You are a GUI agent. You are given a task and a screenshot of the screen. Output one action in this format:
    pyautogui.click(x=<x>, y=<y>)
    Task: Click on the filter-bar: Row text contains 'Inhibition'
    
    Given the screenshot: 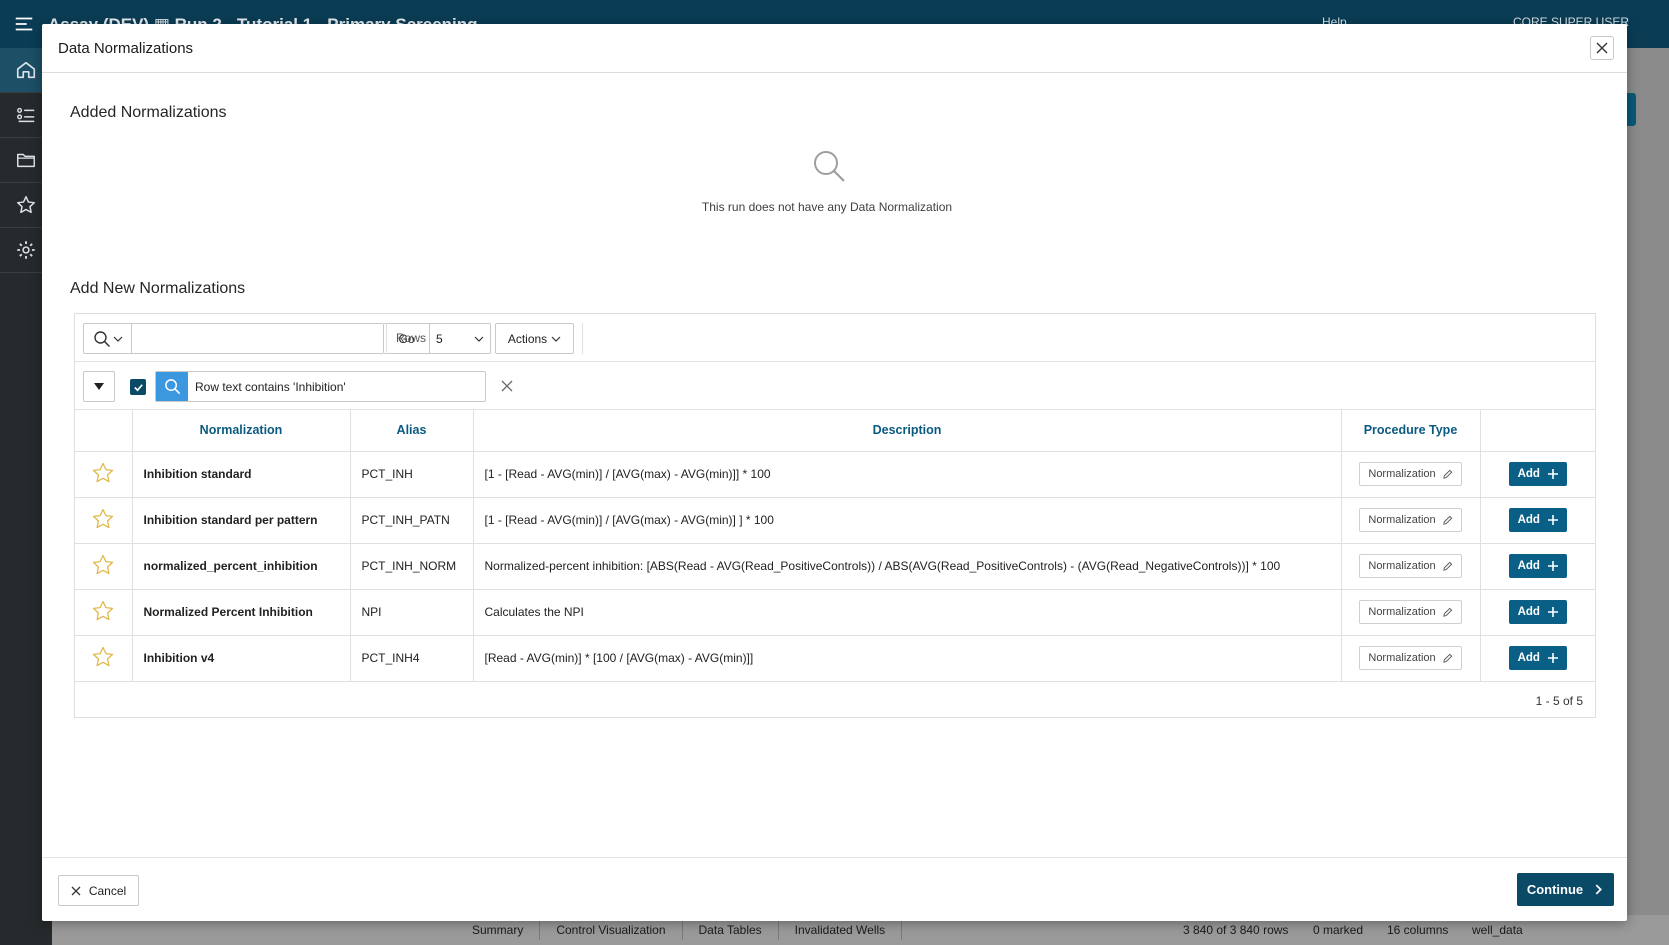 What is the action you would take?
    pyautogui.click(x=835, y=386)
    